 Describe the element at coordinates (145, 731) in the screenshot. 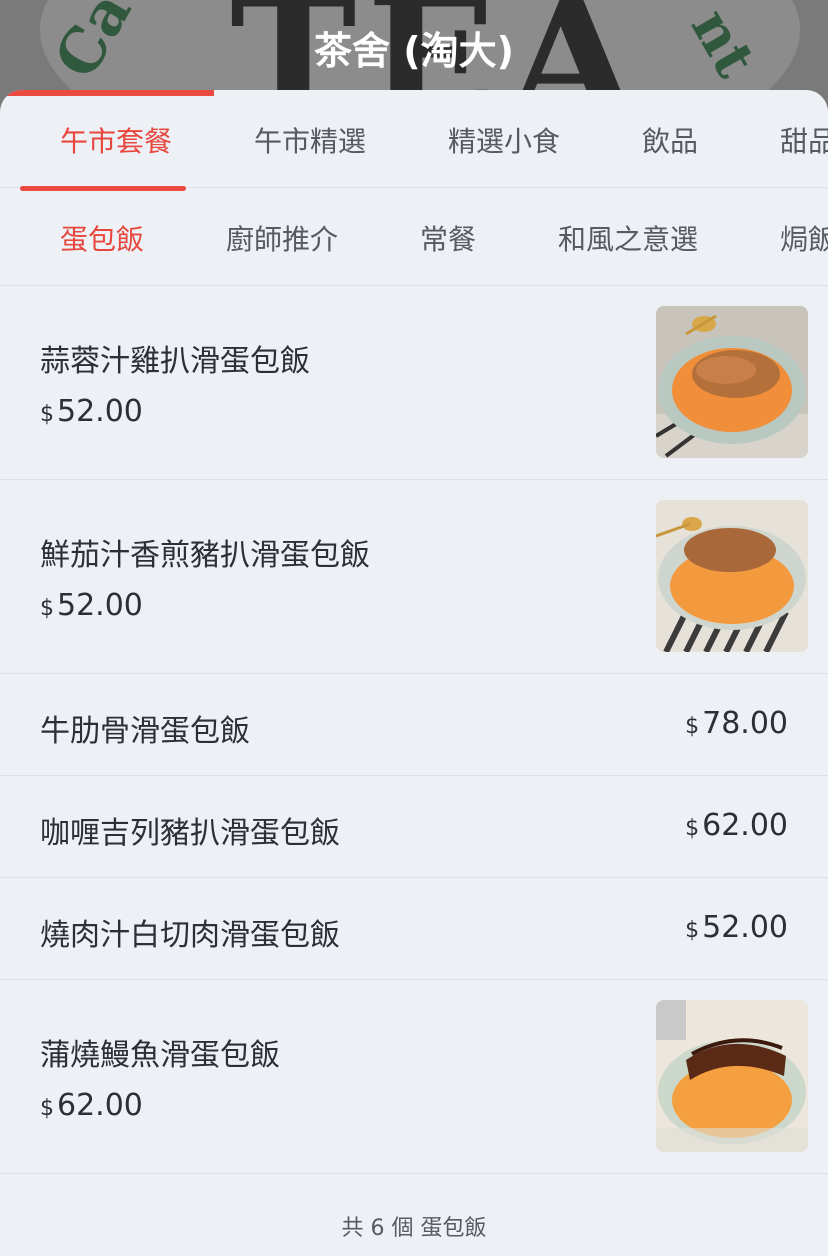

I see `item-name: 牛肋骨滑蛋包飯` at that location.